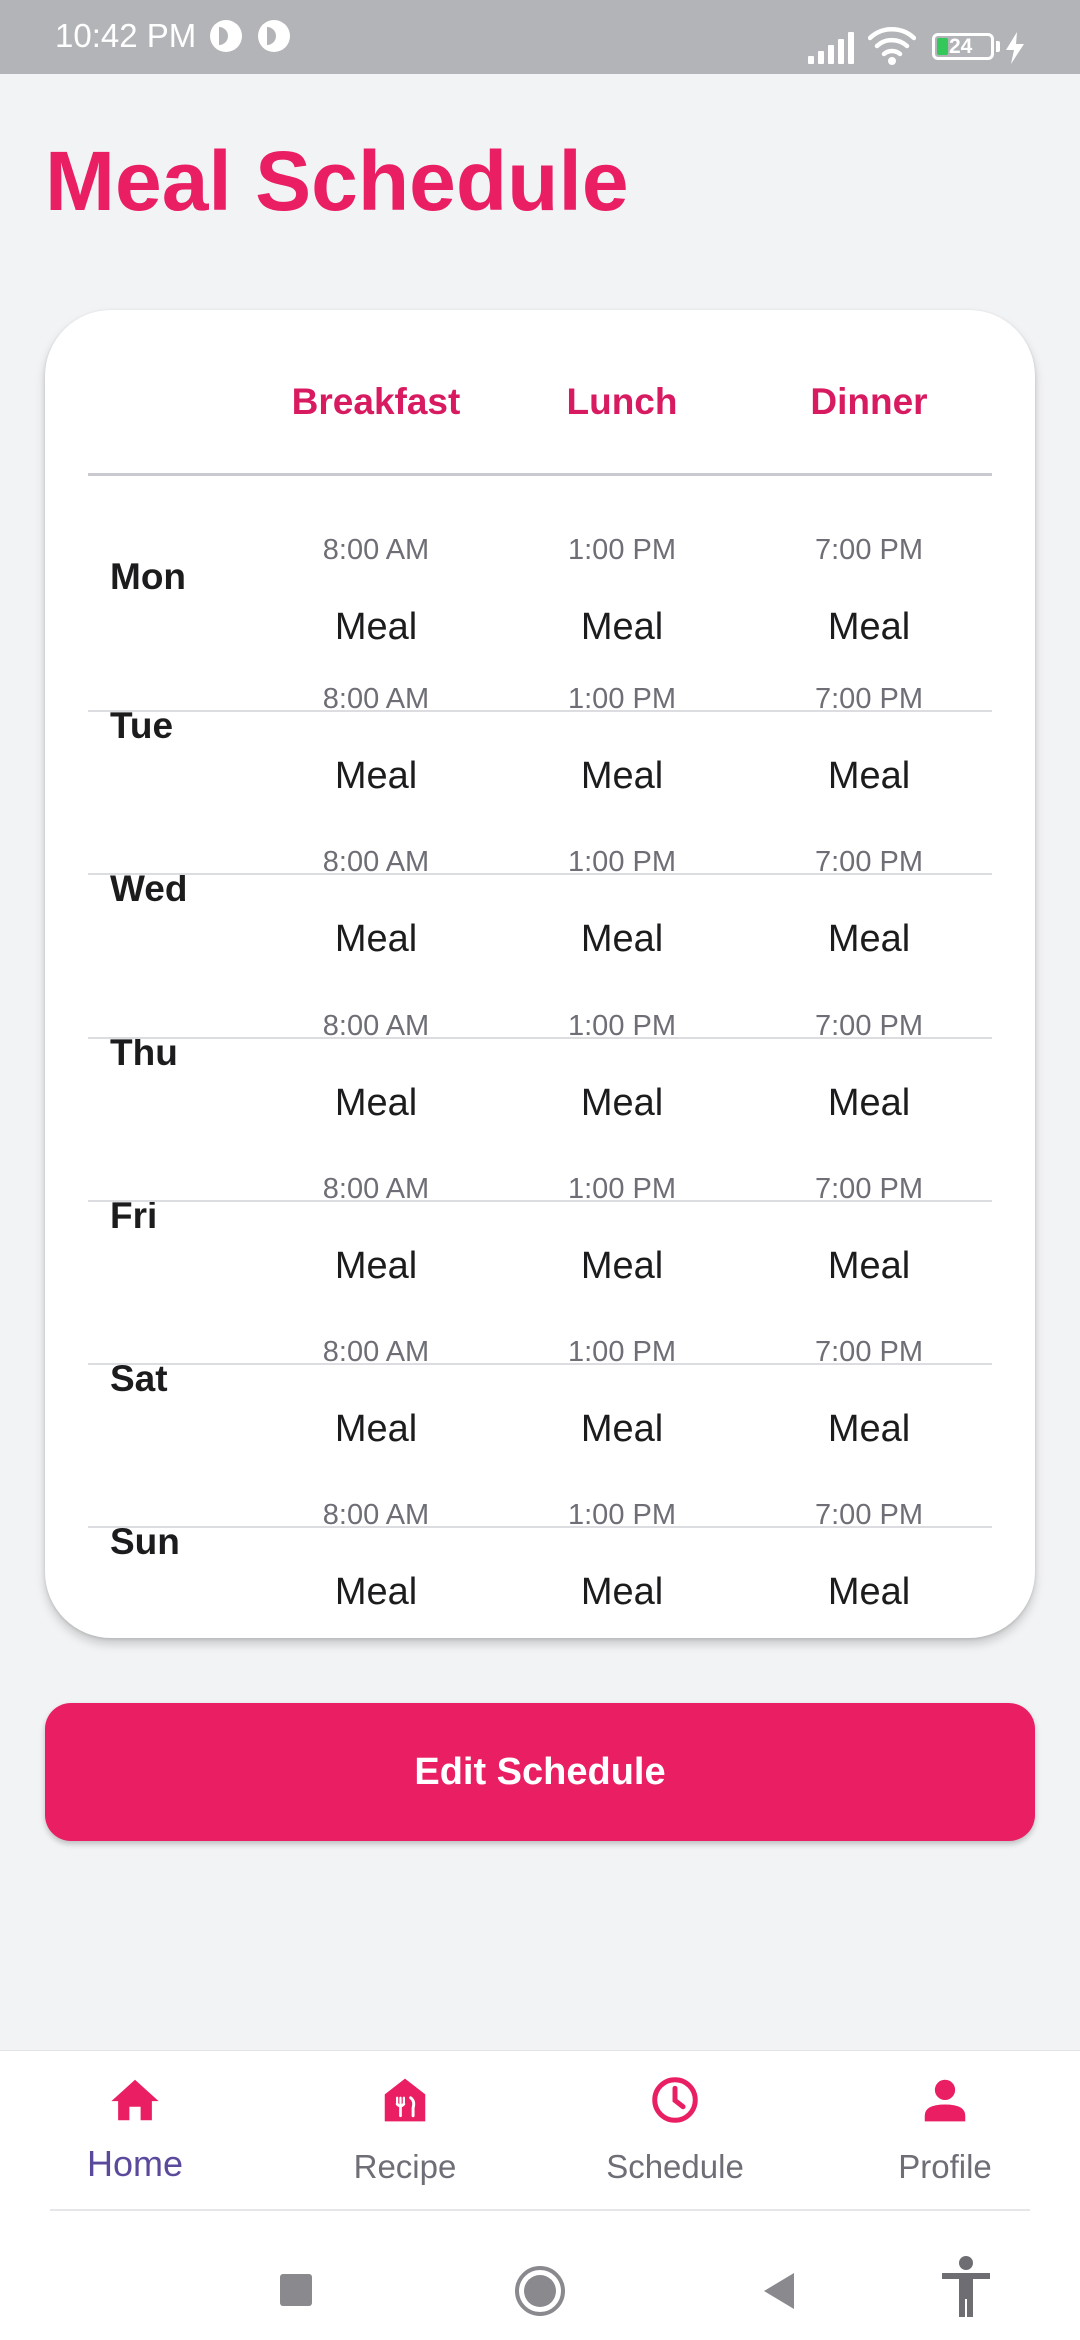  Describe the element at coordinates (296, 2290) in the screenshot. I see `recents-icon` at that location.